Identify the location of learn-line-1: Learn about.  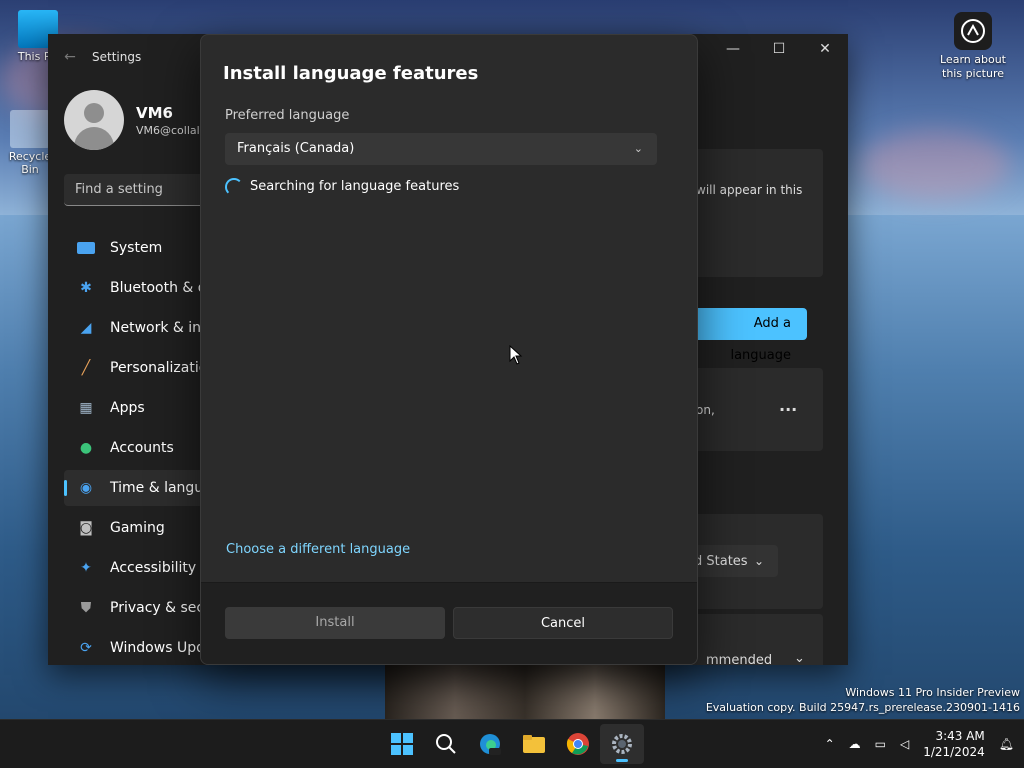
(973, 59).